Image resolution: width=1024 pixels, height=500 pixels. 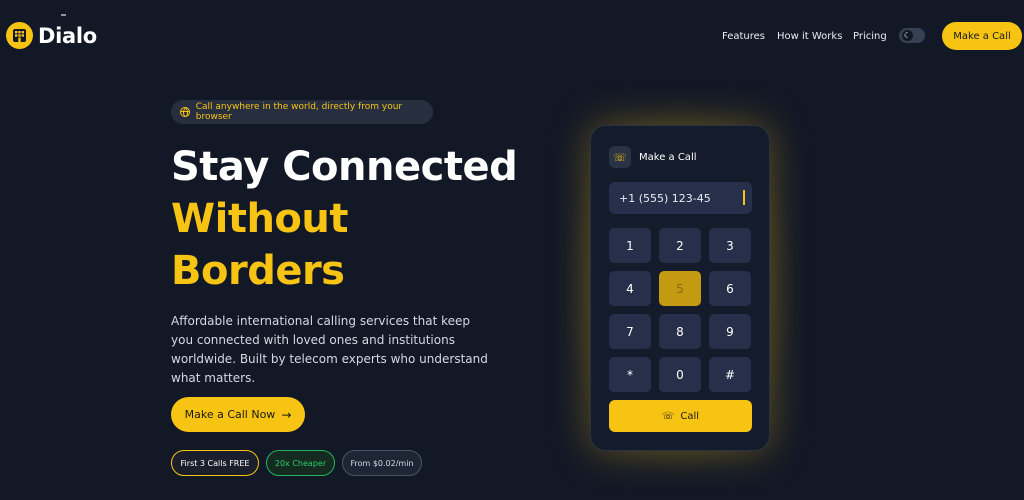 I want to click on key-4: 4, so click(x=630, y=288).